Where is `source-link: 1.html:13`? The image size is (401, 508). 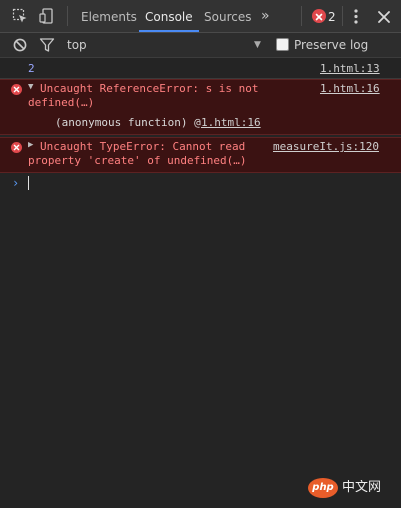
source-link: 1.html:13 is located at coordinates (350, 69).